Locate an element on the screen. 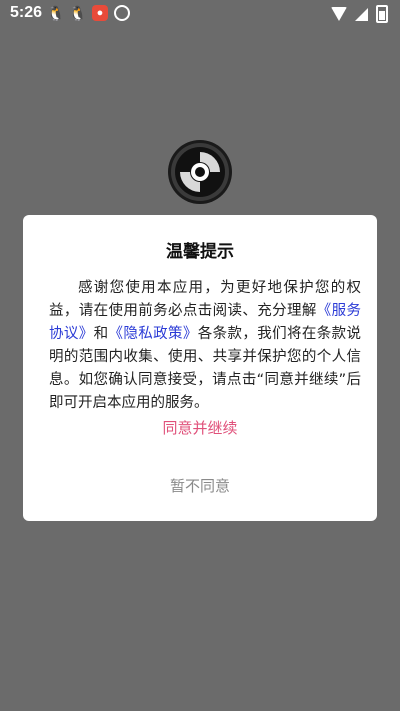  app-logo-icon is located at coordinates (200, 172).